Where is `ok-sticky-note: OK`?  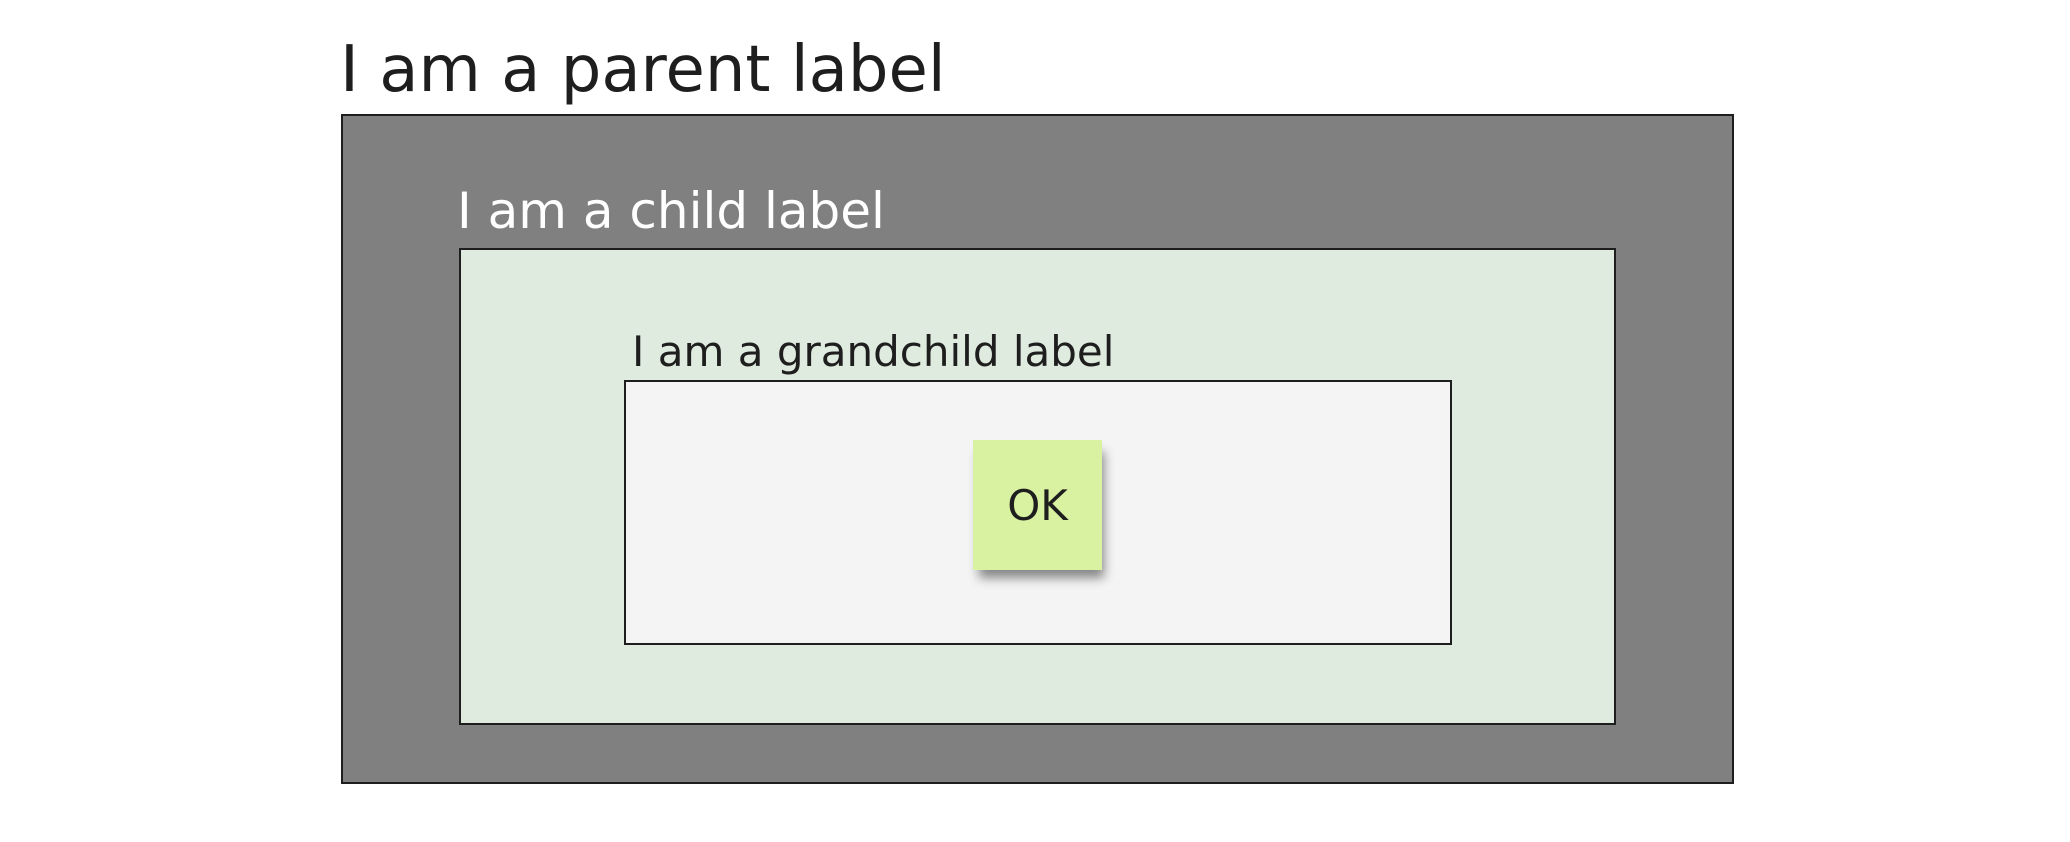 ok-sticky-note: OK is located at coordinates (1037, 505).